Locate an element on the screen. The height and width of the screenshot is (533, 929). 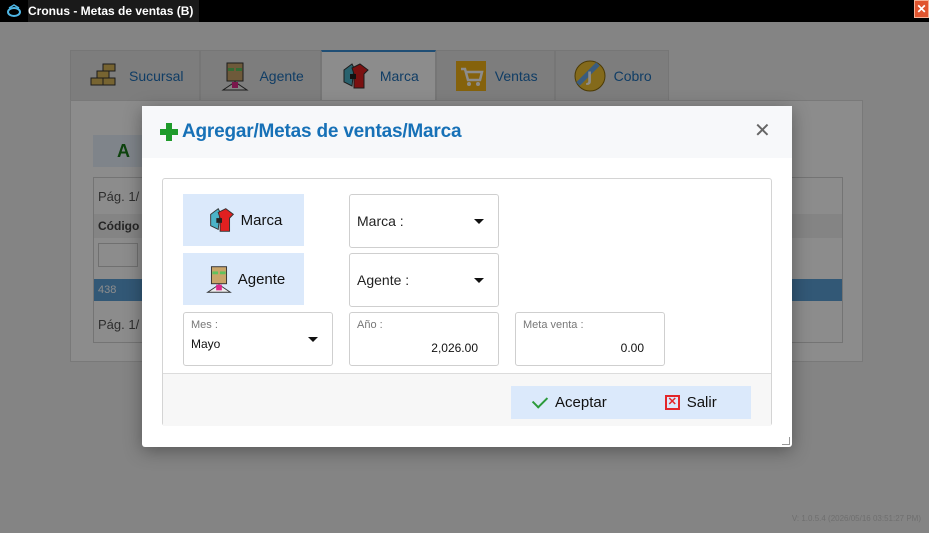
accept-button-label: Aceptar is located at coordinates (581, 402).